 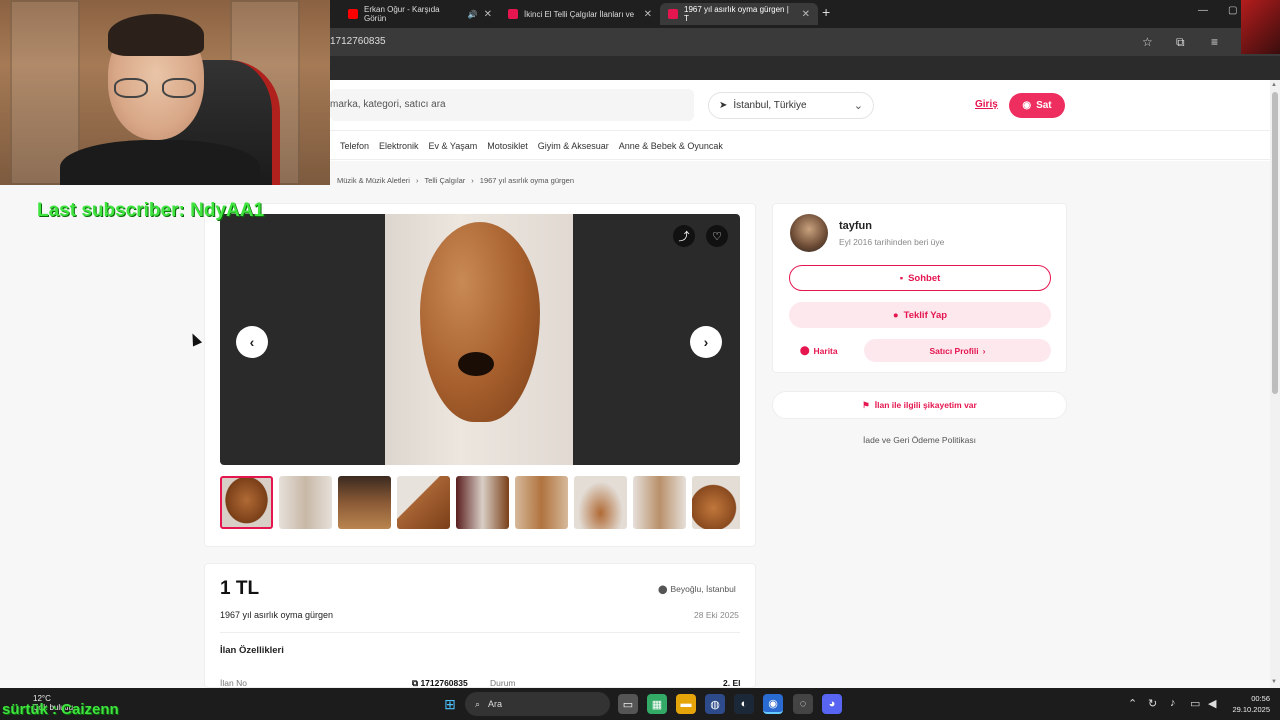 What do you see at coordinates (512, 105) in the screenshot?
I see `search-input: marka, kategori, satıcı ara` at bounding box center [512, 105].